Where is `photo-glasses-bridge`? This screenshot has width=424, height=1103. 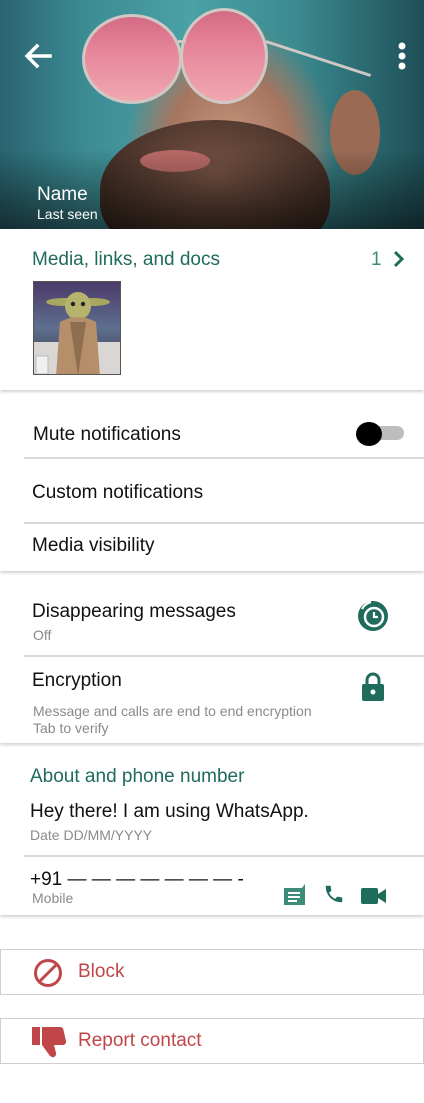
photo-glasses-bridge is located at coordinates (182, 41).